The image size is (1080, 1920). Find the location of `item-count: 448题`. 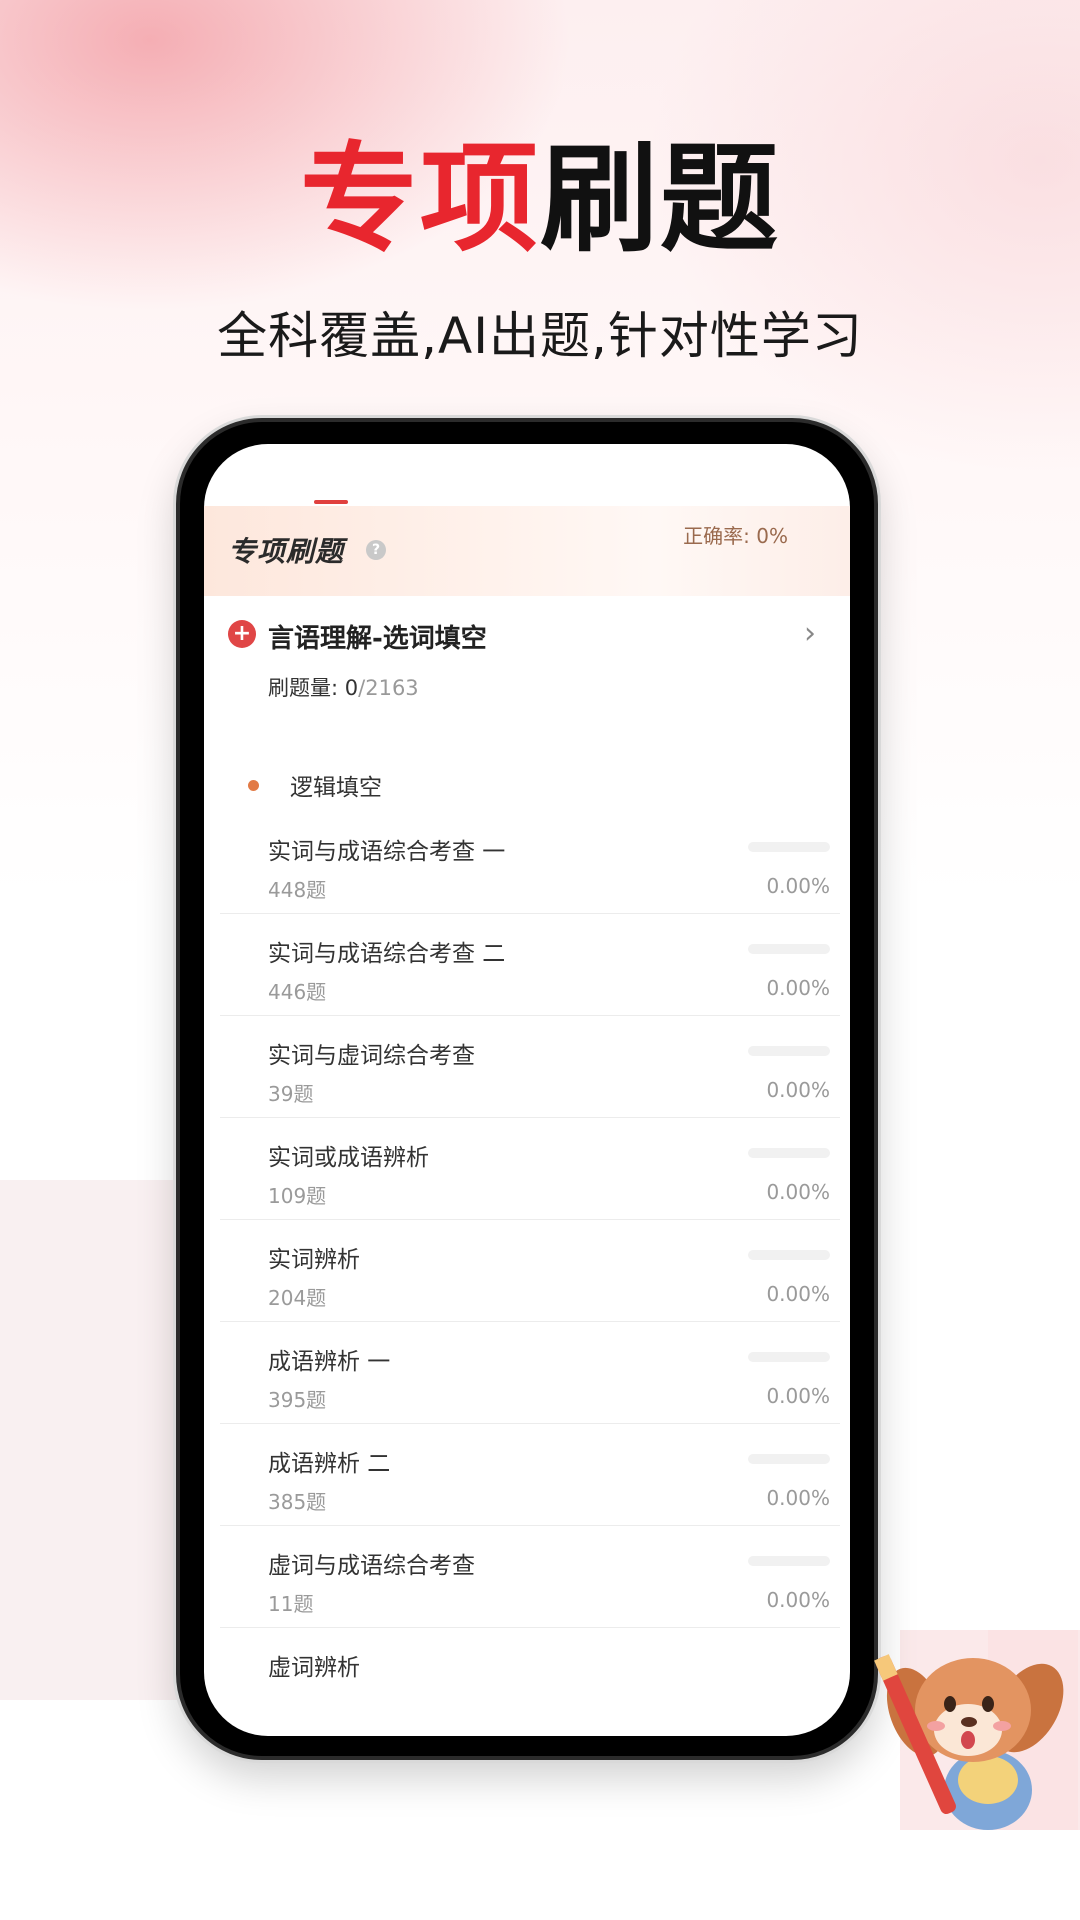

item-count: 448题 is located at coordinates (297, 890).